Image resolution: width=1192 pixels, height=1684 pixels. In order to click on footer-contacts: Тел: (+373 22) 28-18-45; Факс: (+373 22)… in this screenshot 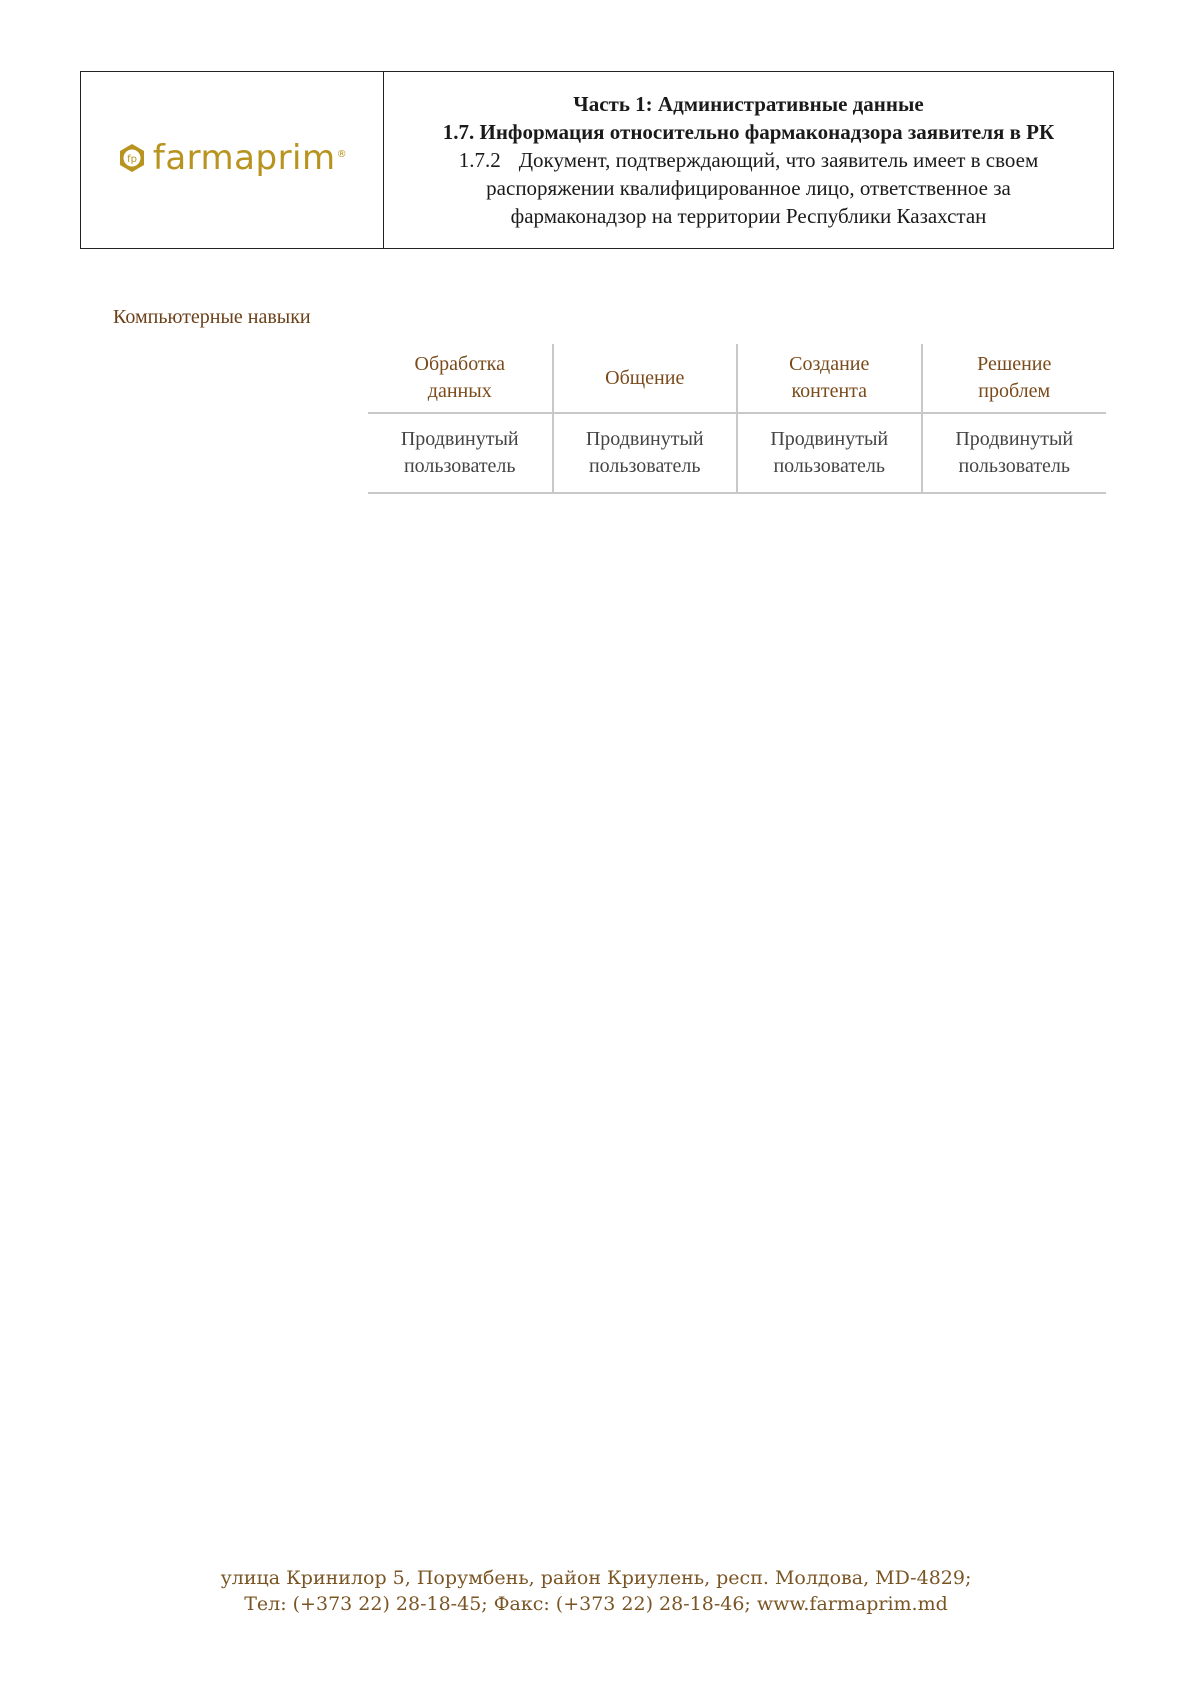, I will do `click(596, 1604)`.